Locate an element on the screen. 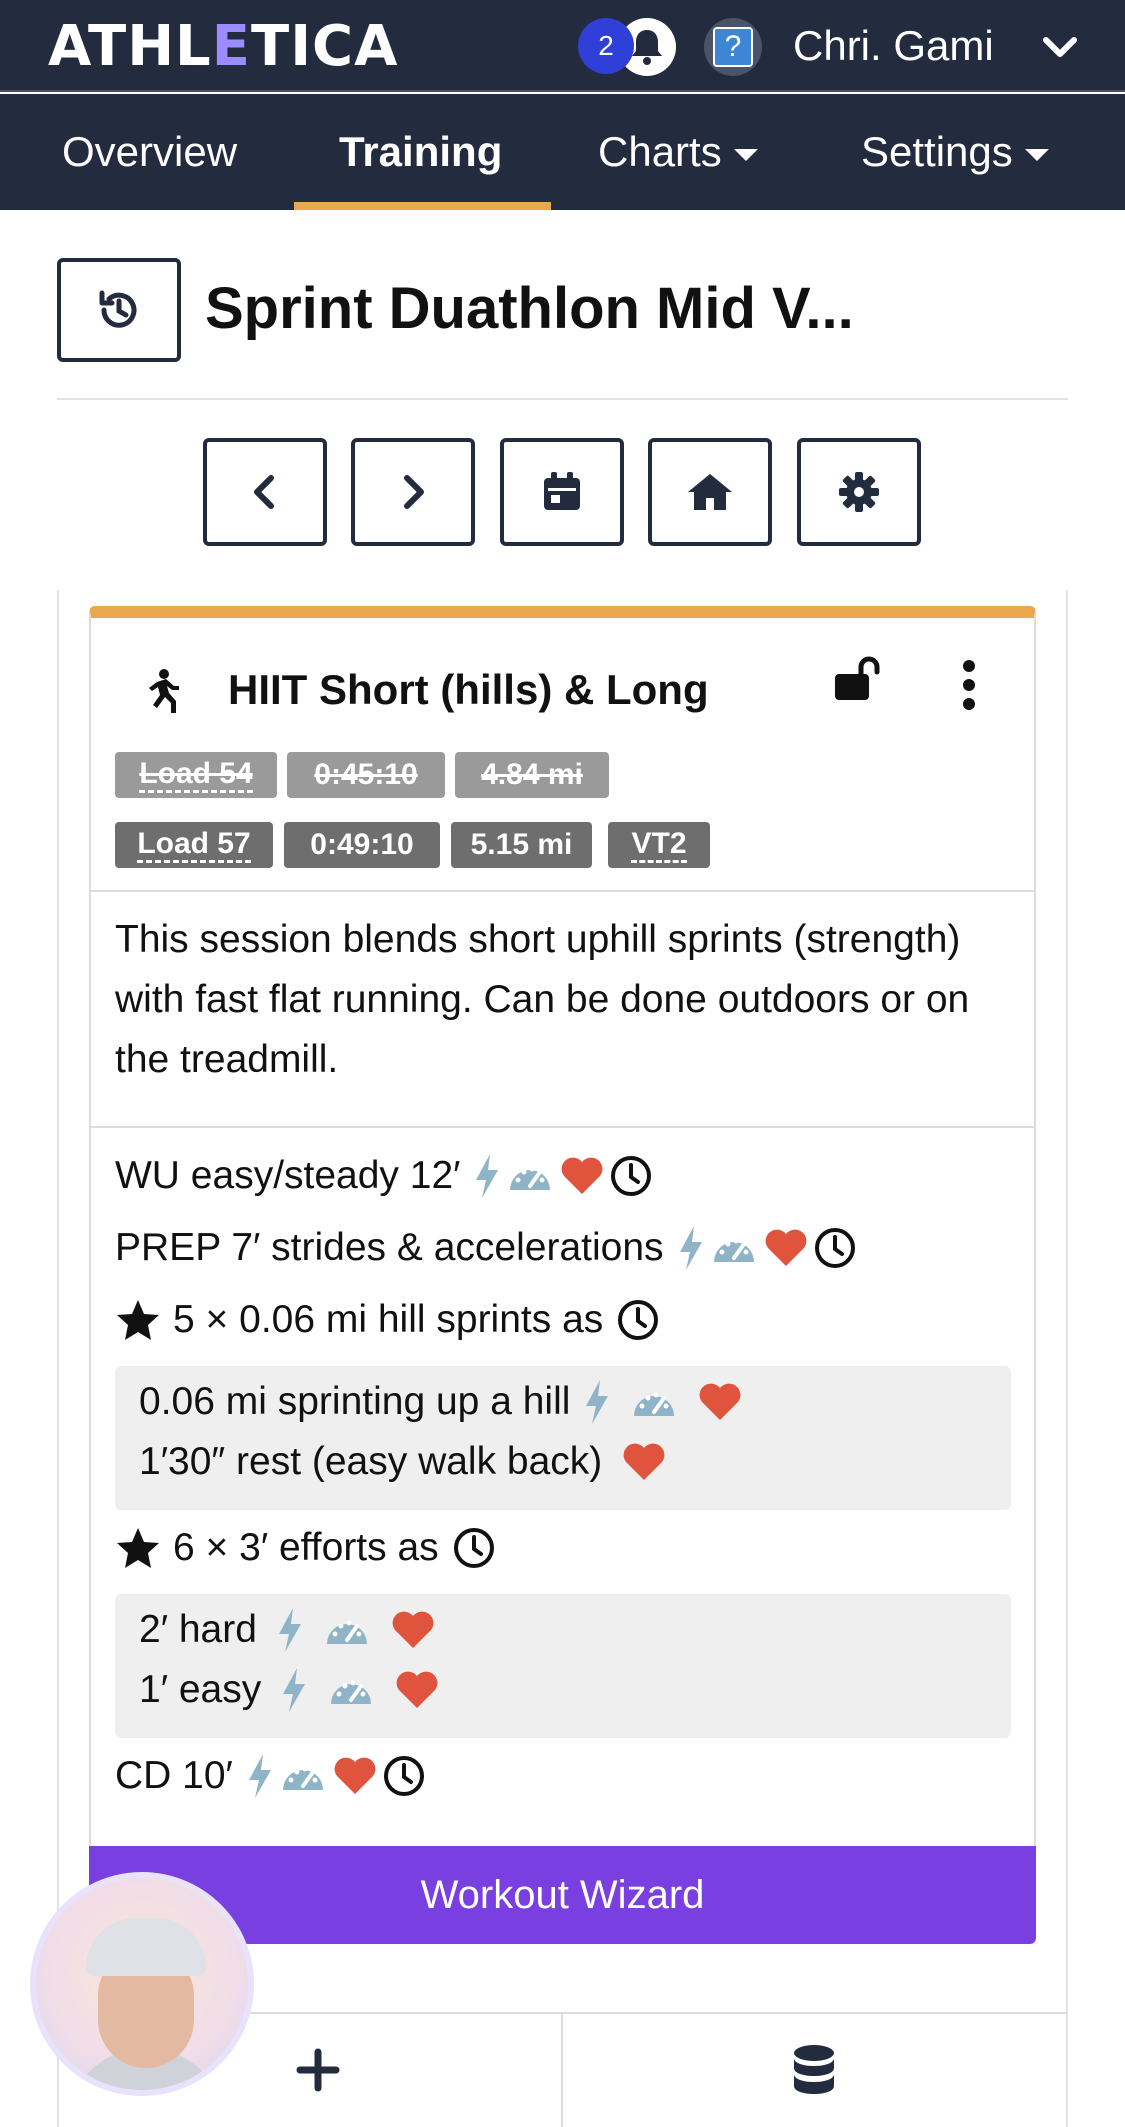  calendar-button is located at coordinates (562, 492).